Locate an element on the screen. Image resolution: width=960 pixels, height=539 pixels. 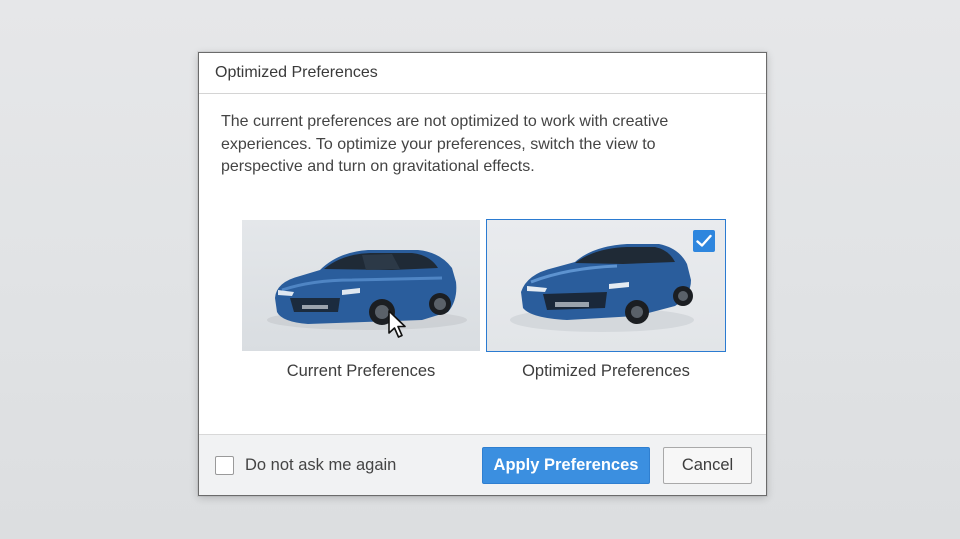
dialog-titlebar: Optimized Preferences is located at coordinates (482, 73).